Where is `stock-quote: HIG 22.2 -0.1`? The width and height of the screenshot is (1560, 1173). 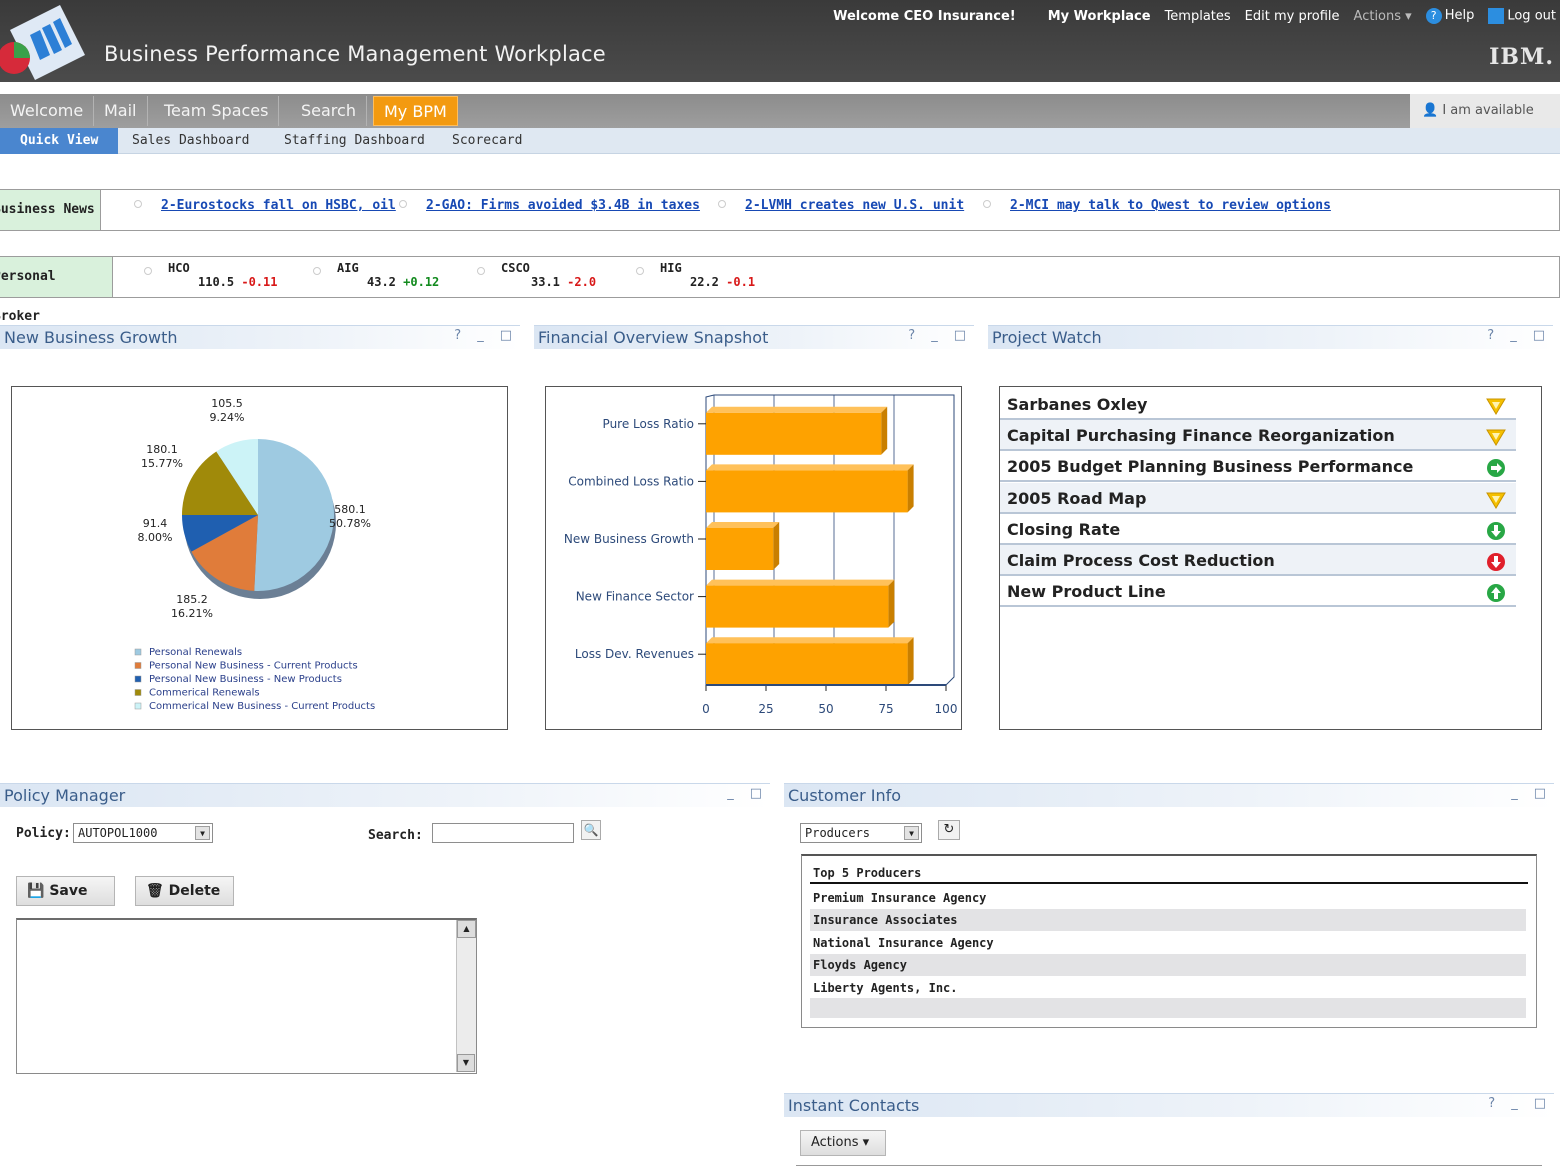 stock-quote: HIG 22.2 -0.1 is located at coordinates (707, 275).